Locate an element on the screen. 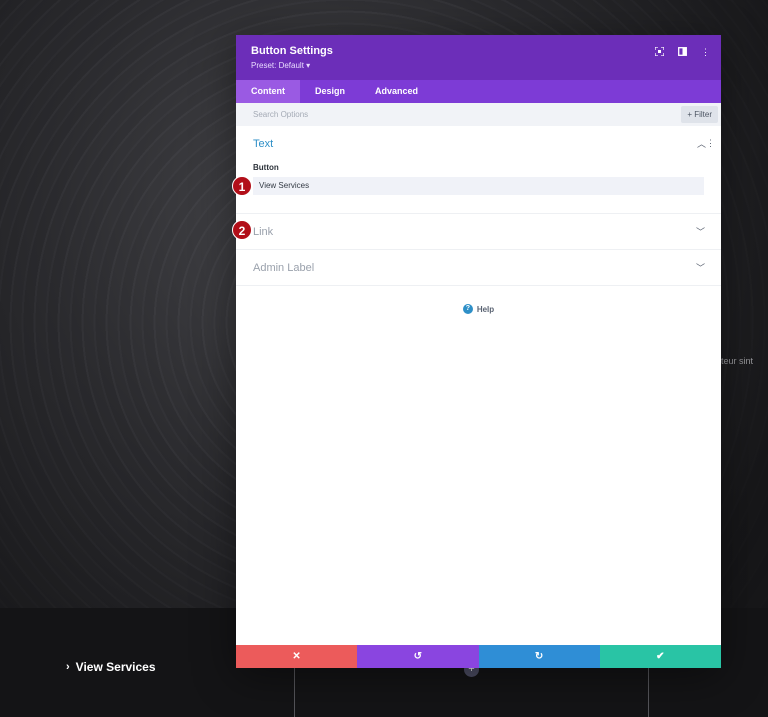  redo-button: ↻ is located at coordinates (539, 656).